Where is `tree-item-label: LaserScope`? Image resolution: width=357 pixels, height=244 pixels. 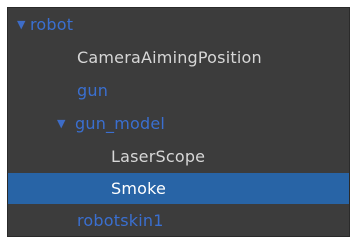 tree-item-label: LaserScope is located at coordinates (158, 156).